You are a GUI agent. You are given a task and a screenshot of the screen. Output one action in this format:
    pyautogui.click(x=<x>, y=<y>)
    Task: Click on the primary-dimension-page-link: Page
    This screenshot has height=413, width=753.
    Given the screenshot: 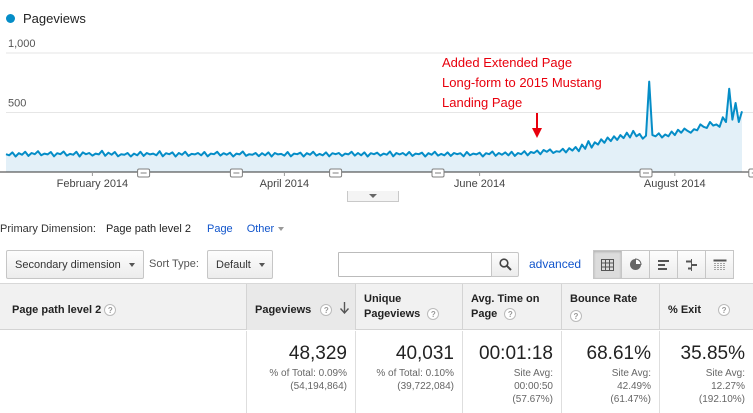 What is the action you would take?
    pyautogui.click(x=220, y=229)
    